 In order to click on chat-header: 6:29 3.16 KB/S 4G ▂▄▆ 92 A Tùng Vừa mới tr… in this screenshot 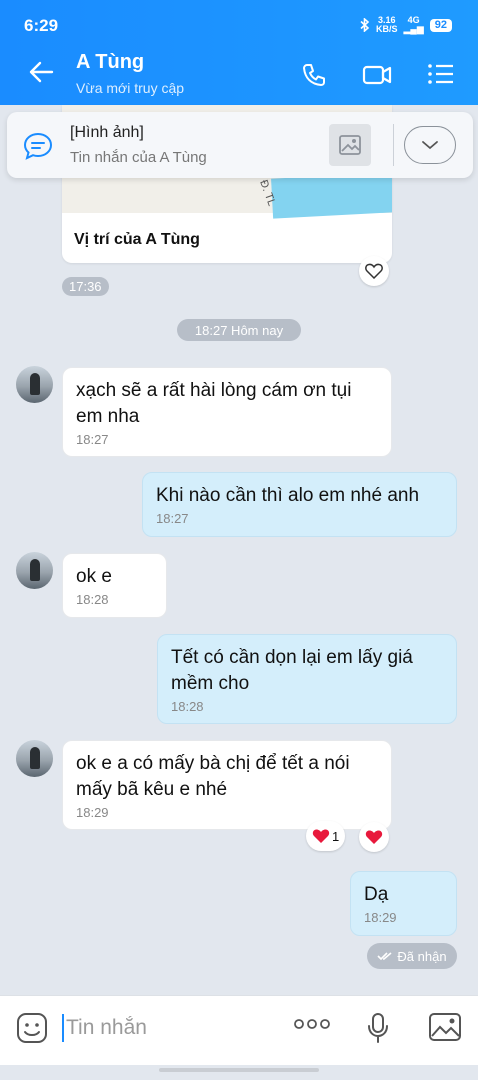, I will do `click(239, 52)`.